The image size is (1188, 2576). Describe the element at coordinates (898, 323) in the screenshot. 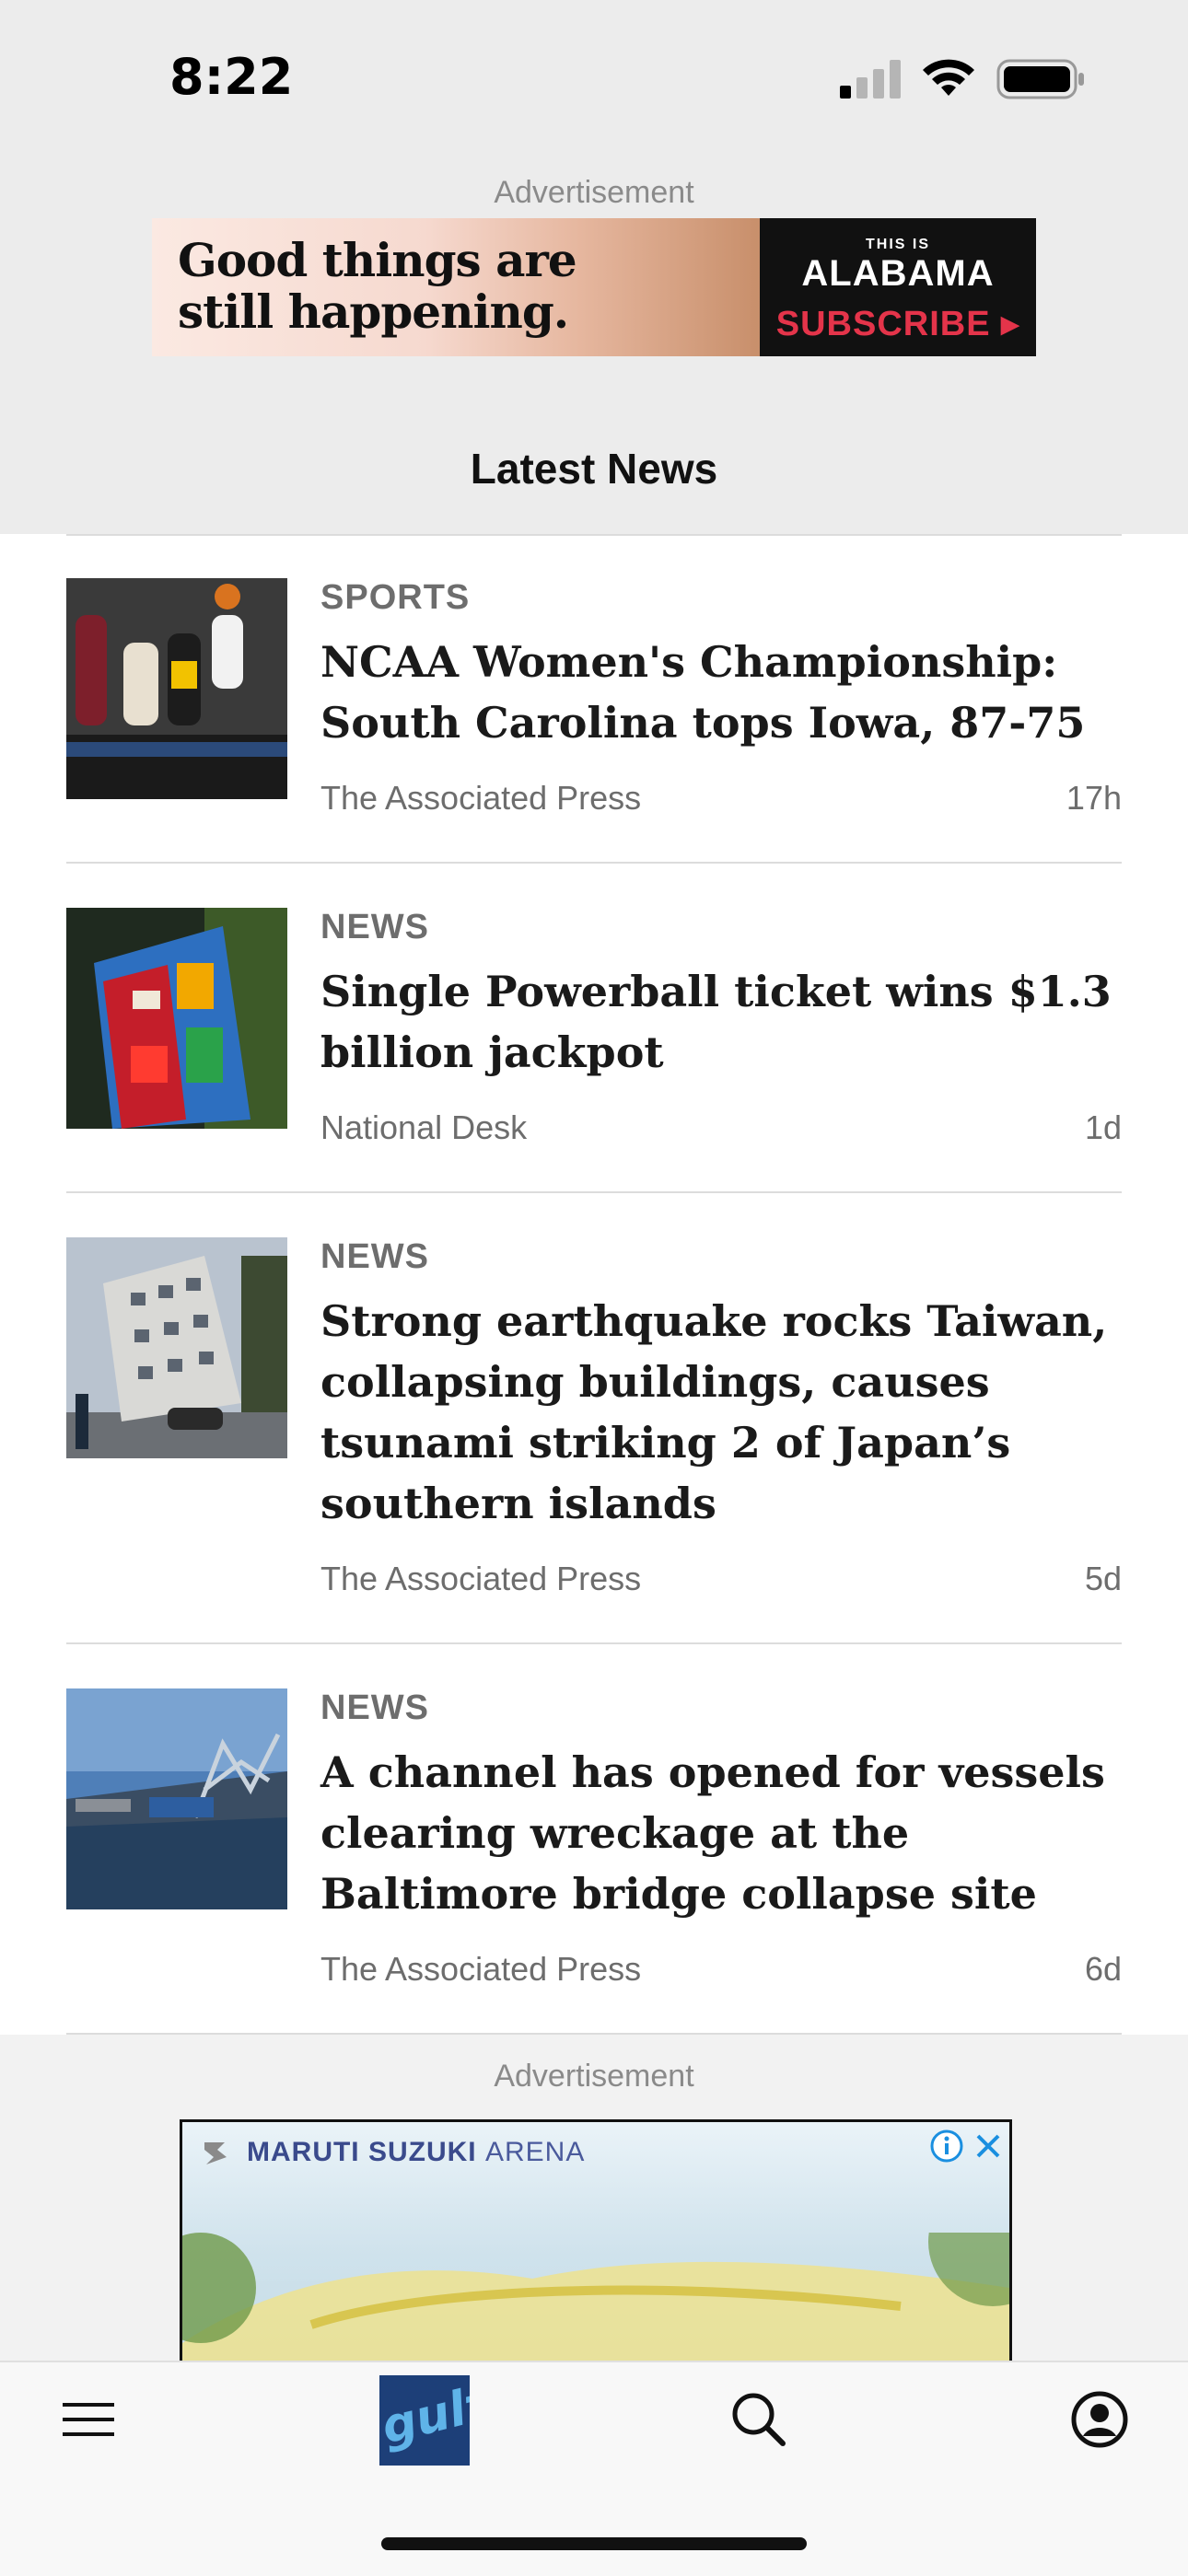

I see `ad-subscribe-cta: SUBSCRIBE ▸` at that location.